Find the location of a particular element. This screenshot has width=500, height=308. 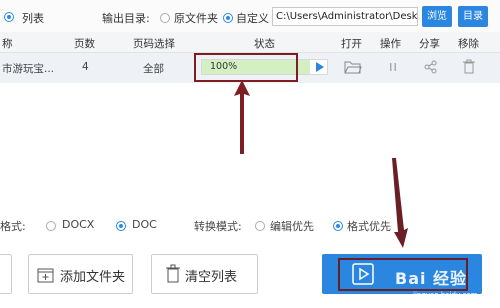

output-format-label: 格式: is located at coordinates (13, 226).